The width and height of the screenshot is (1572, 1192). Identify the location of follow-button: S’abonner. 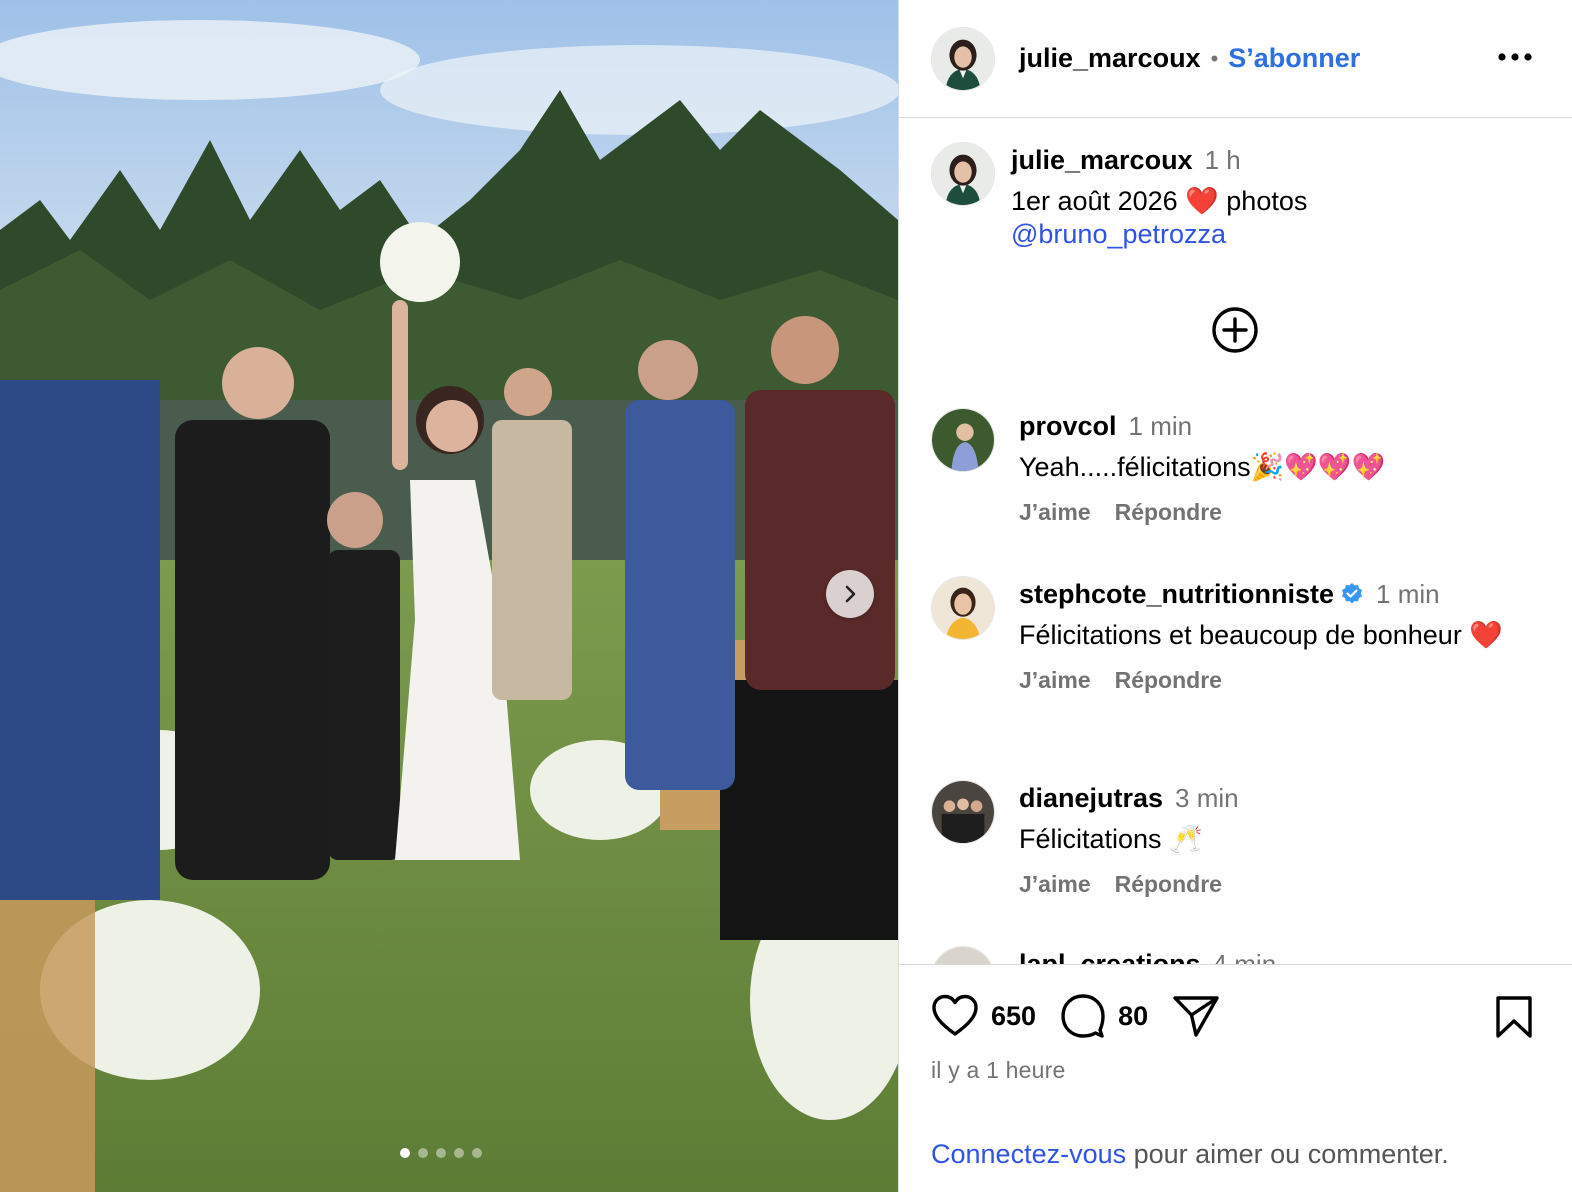
(1294, 58).